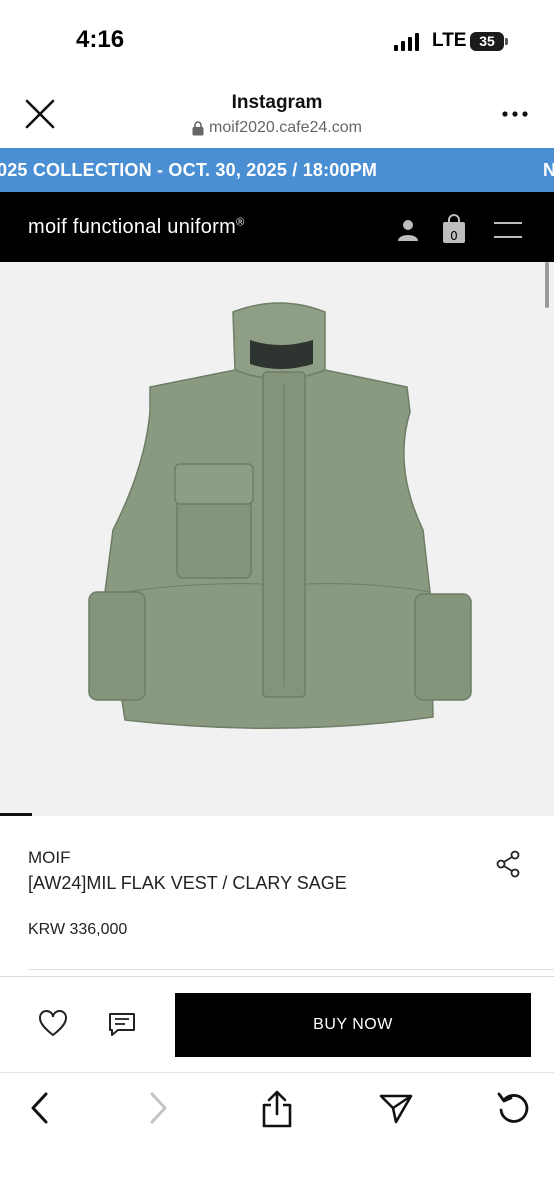 The height and width of the screenshot is (1200, 554). Describe the element at coordinates (487, 41) in the screenshot. I see `battery-icon: 35` at that location.